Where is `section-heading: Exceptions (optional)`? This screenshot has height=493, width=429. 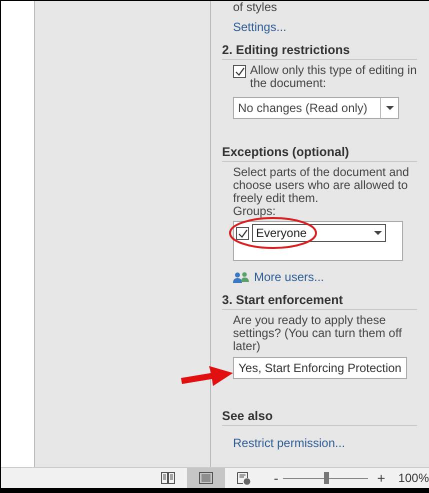 section-heading: Exceptions (optional) is located at coordinates (319, 153).